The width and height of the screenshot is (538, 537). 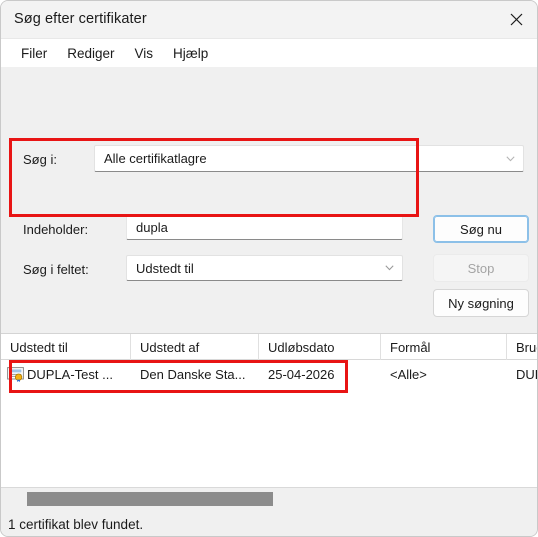 I want to click on column-header-udstedt-af: Udstedt af, so click(x=195, y=347).